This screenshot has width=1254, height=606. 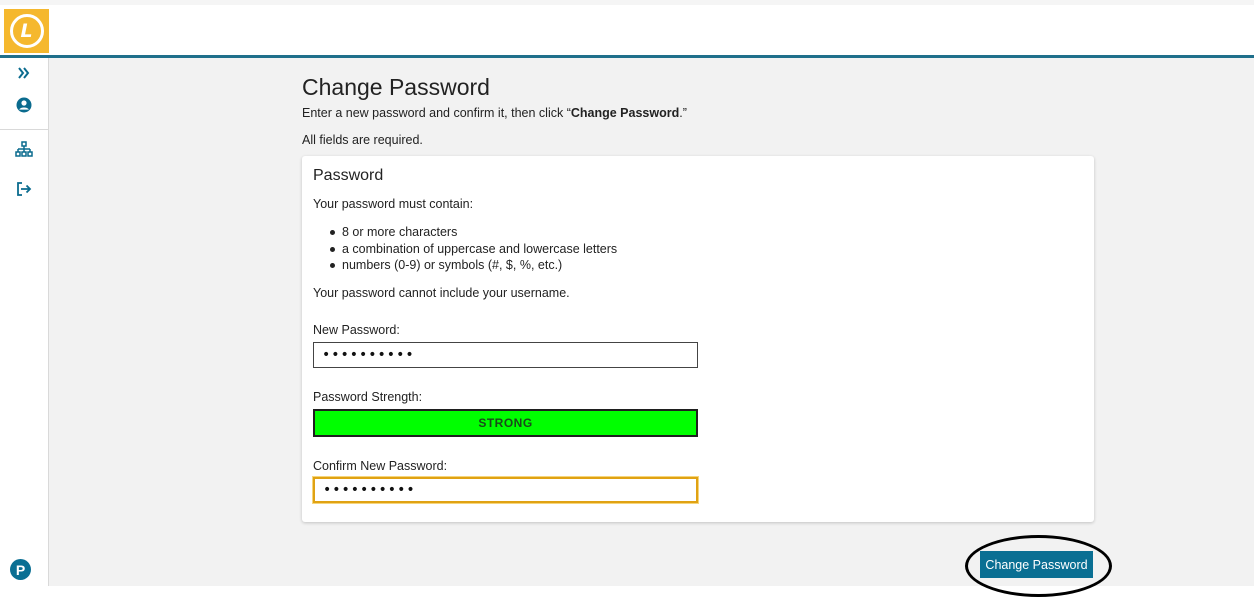 I want to click on new-password-label: New Password:, so click(x=356, y=330).